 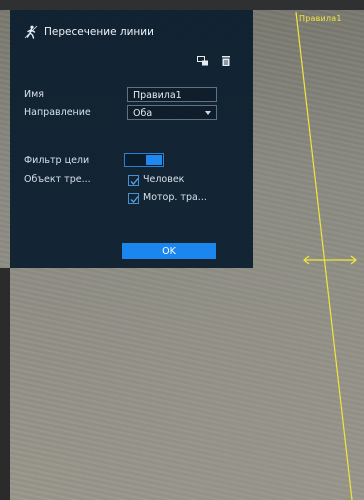 What do you see at coordinates (31, 32) in the screenshot?
I see `person-crossing-icon` at bounding box center [31, 32].